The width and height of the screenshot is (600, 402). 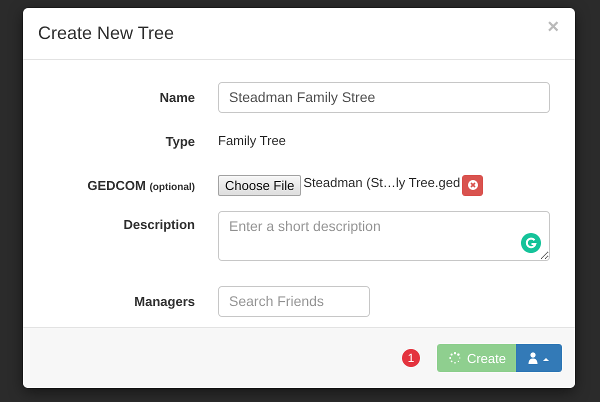 What do you see at coordinates (381, 182) in the screenshot?
I see `file-name: Steadman (St…ly Tree.ged` at bounding box center [381, 182].